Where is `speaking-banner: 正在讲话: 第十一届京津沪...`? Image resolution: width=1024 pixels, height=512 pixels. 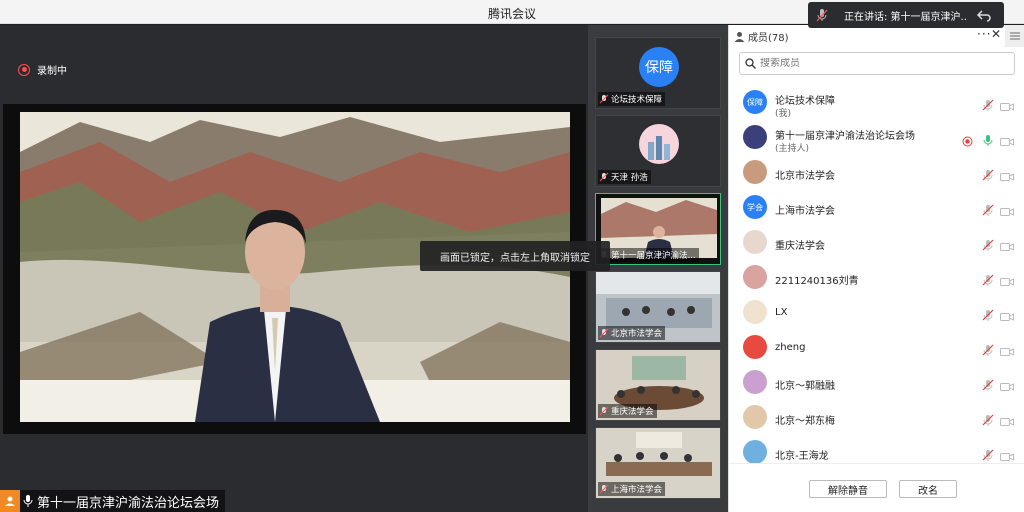
speaking-banner: 正在讲话: 第十一届京津沪... is located at coordinates (906, 15).